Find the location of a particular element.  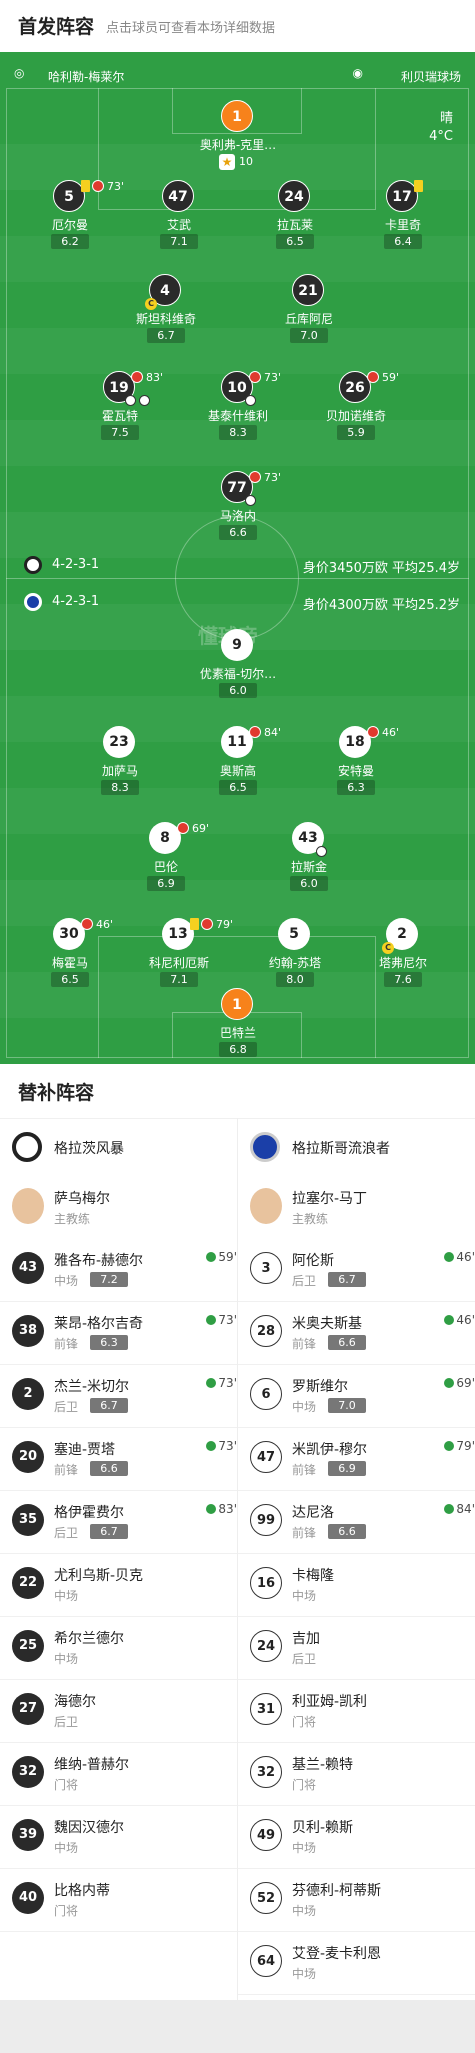

sub-player-row: 22 尤利乌斯-贝克 中场 is located at coordinates (124, 1586).